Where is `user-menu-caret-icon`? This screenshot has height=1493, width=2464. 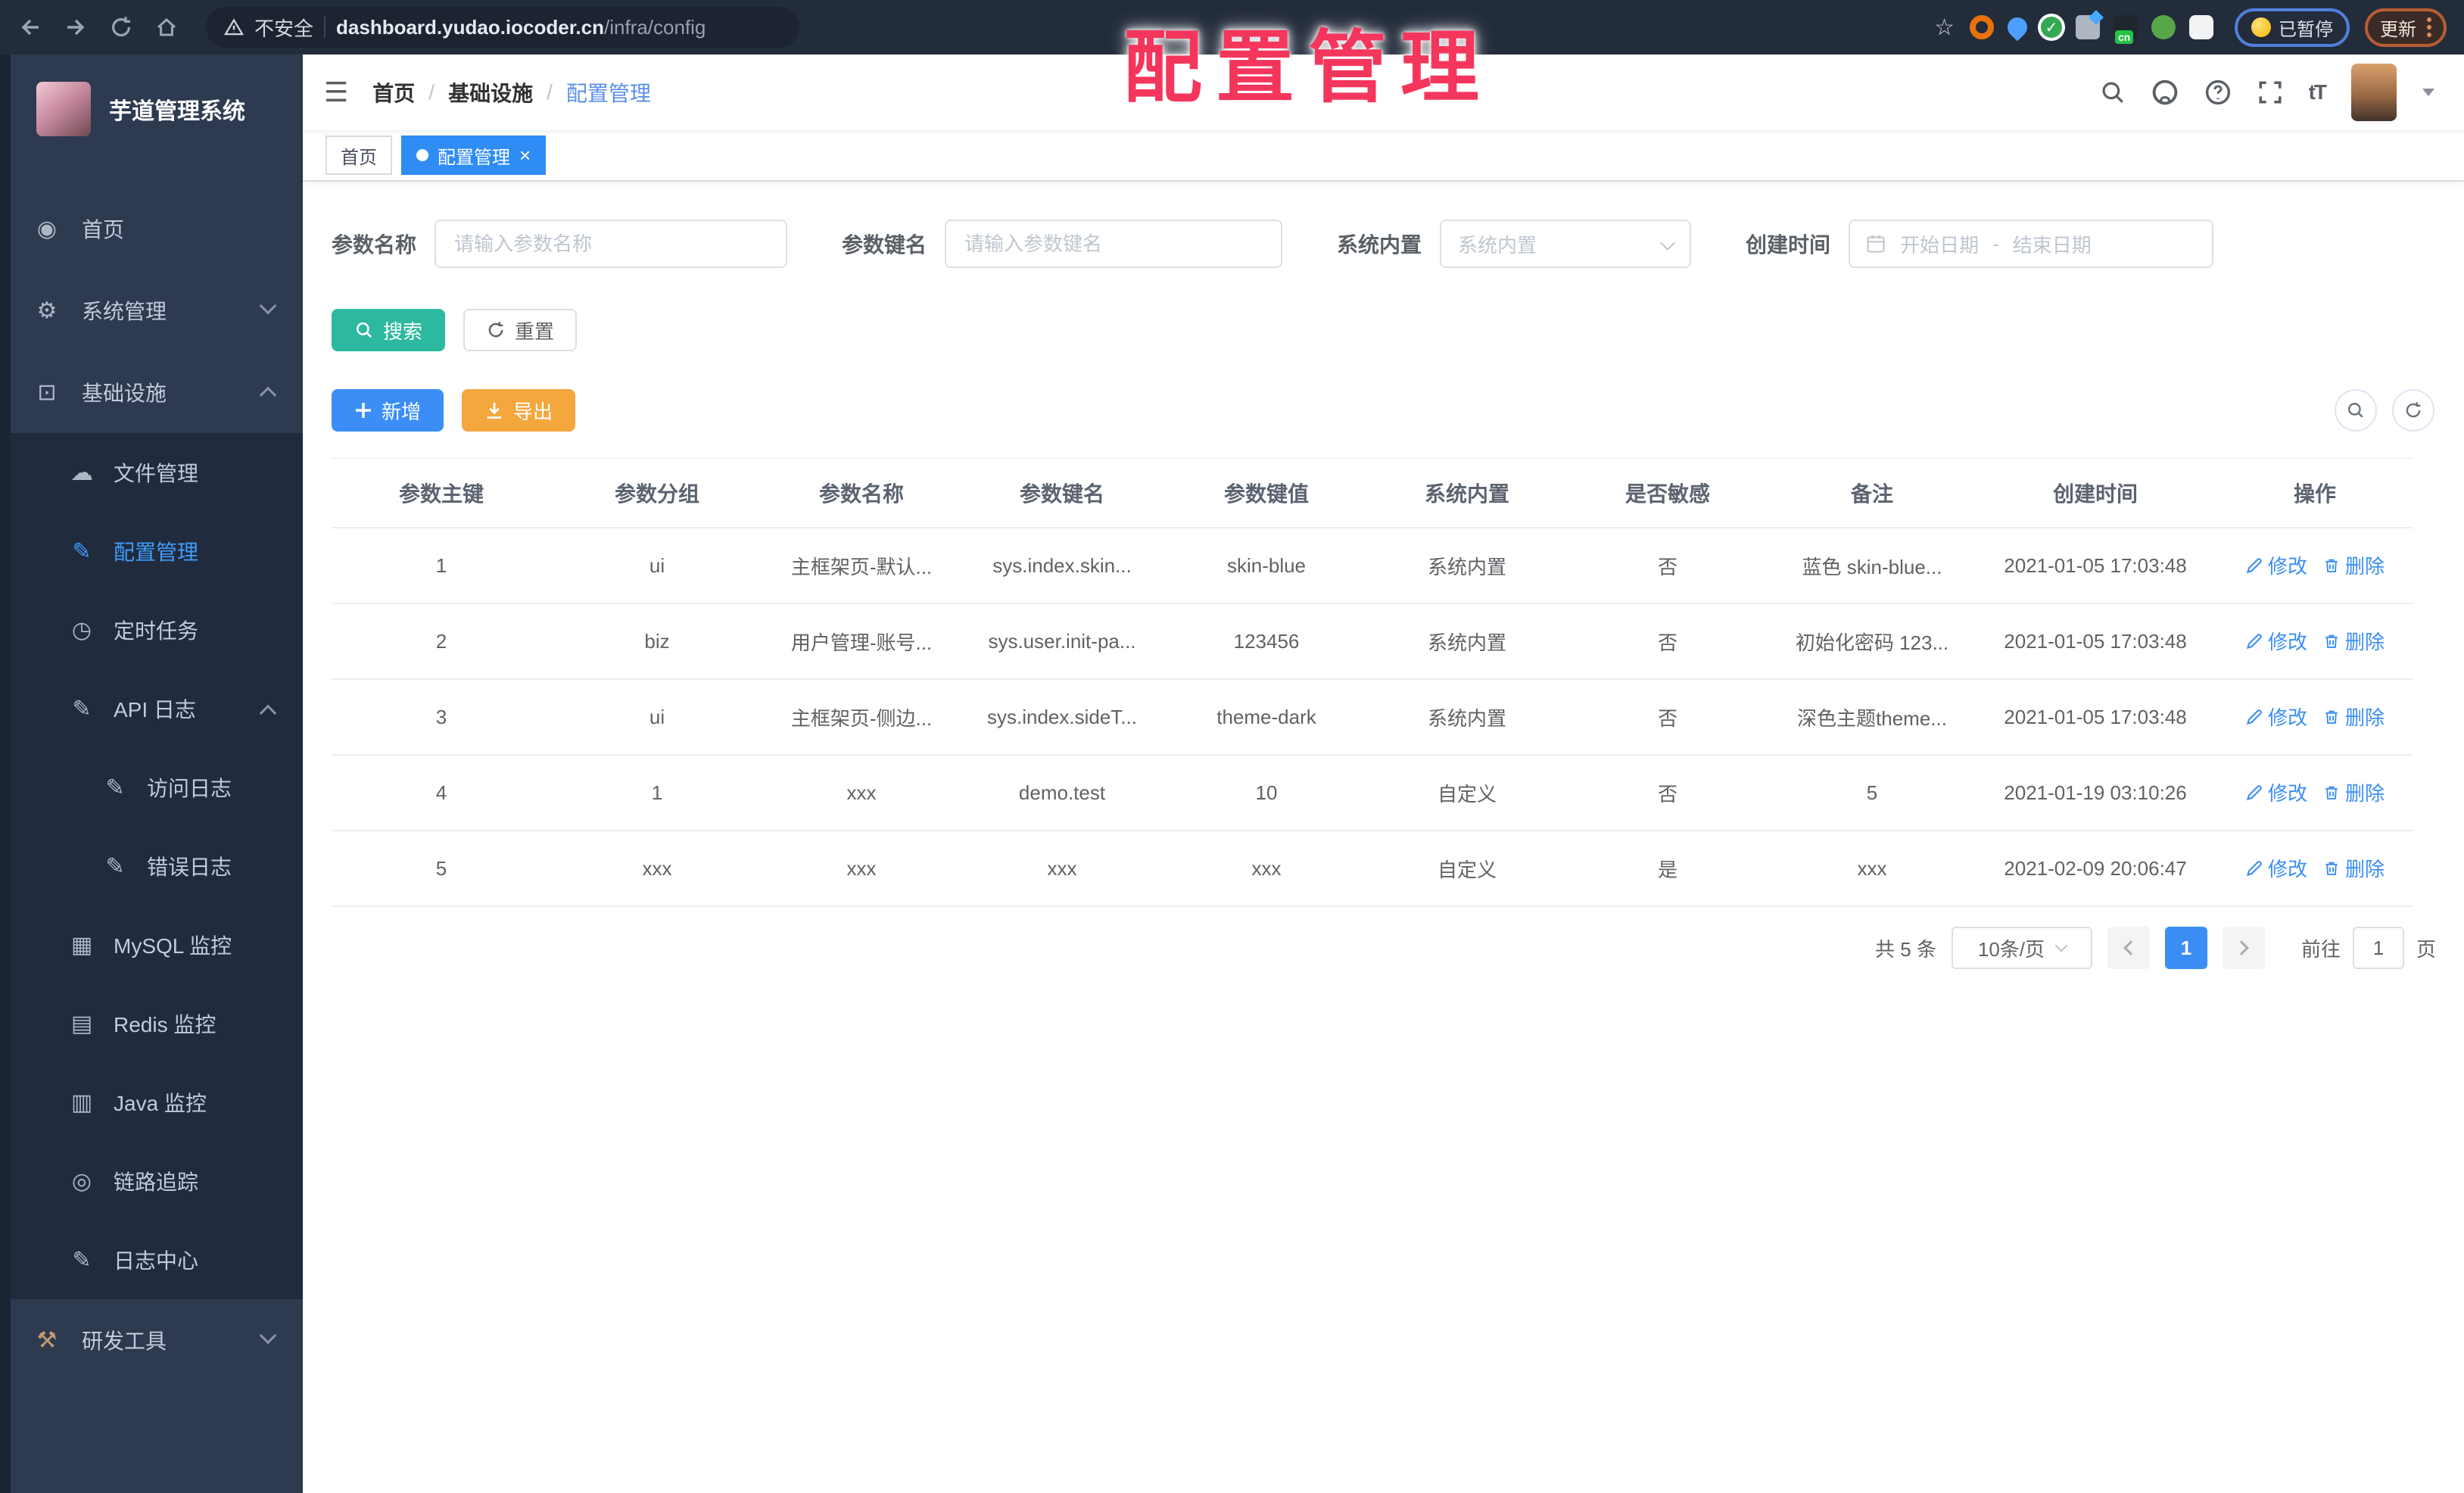
user-menu-caret-icon is located at coordinates (2428, 93).